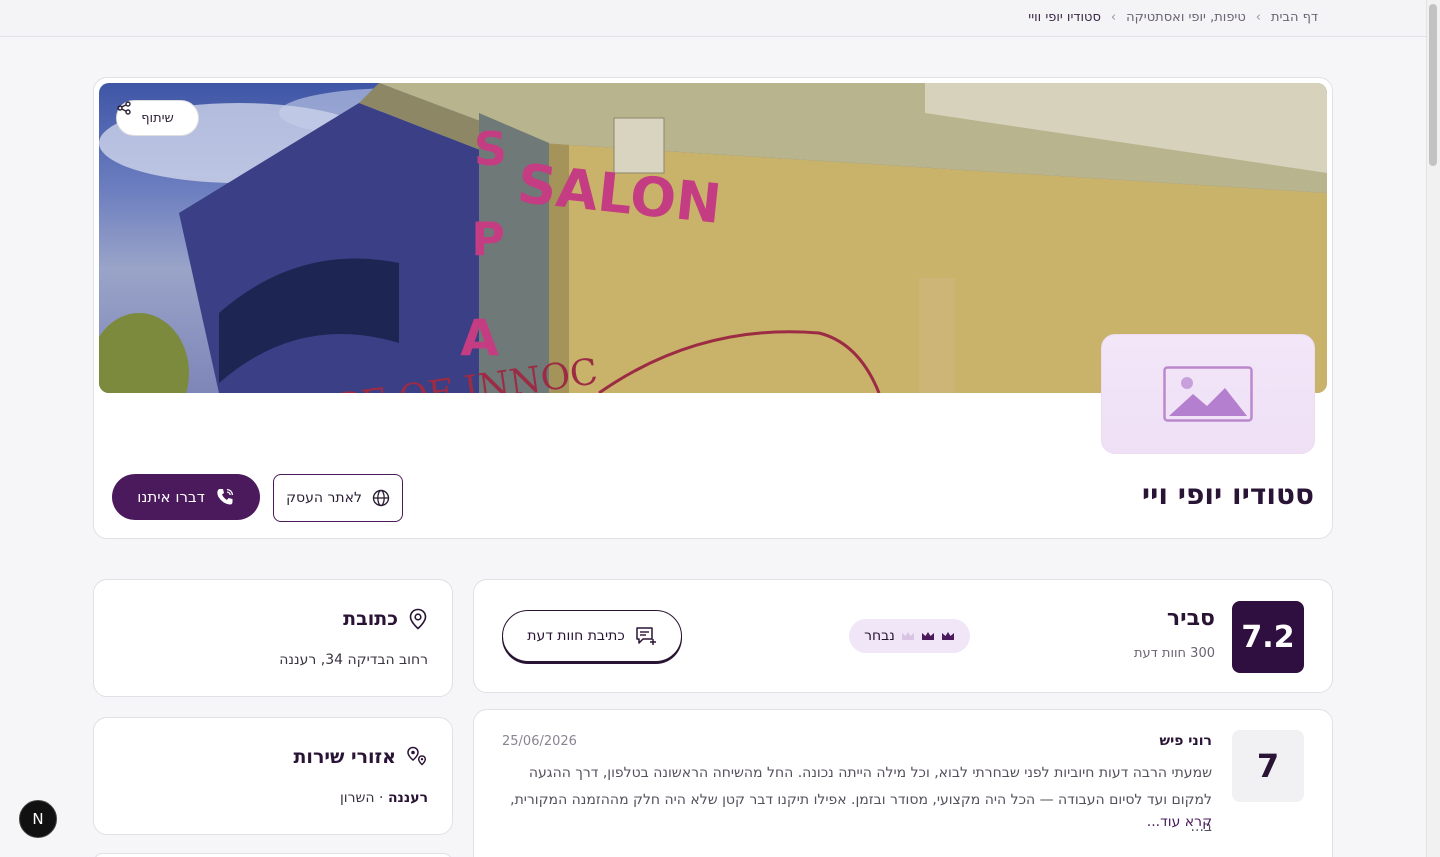 This screenshot has height=857, width=1440. I want to click on share-button: שיתוף, so click(157, 118).